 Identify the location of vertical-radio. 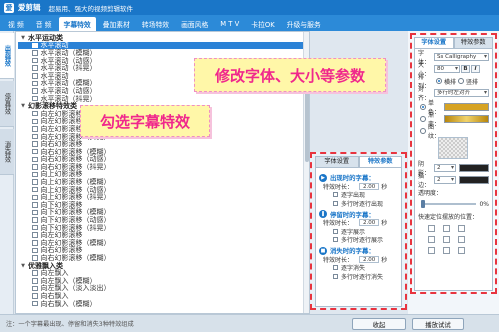
(461, 81).